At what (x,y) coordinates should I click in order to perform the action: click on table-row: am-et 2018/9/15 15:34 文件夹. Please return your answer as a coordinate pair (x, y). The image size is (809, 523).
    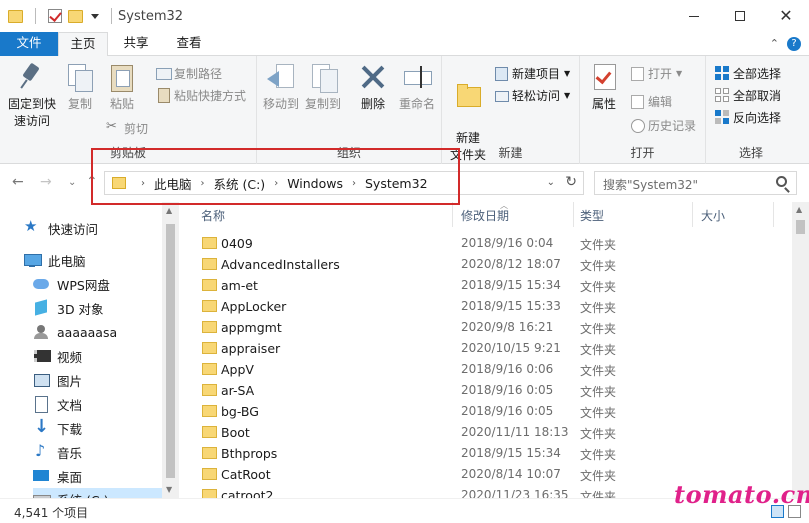
    Looking at the image, I should click on (486, 285).